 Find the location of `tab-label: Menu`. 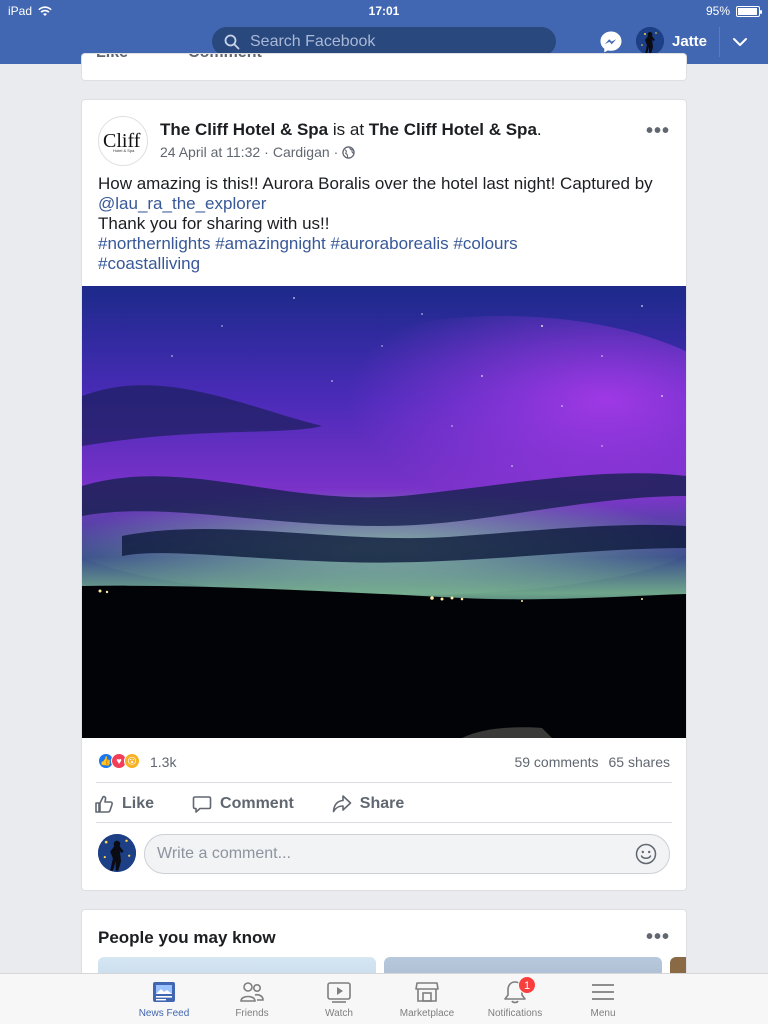

tab-label: Menu is located at coordinates (603, 1013).